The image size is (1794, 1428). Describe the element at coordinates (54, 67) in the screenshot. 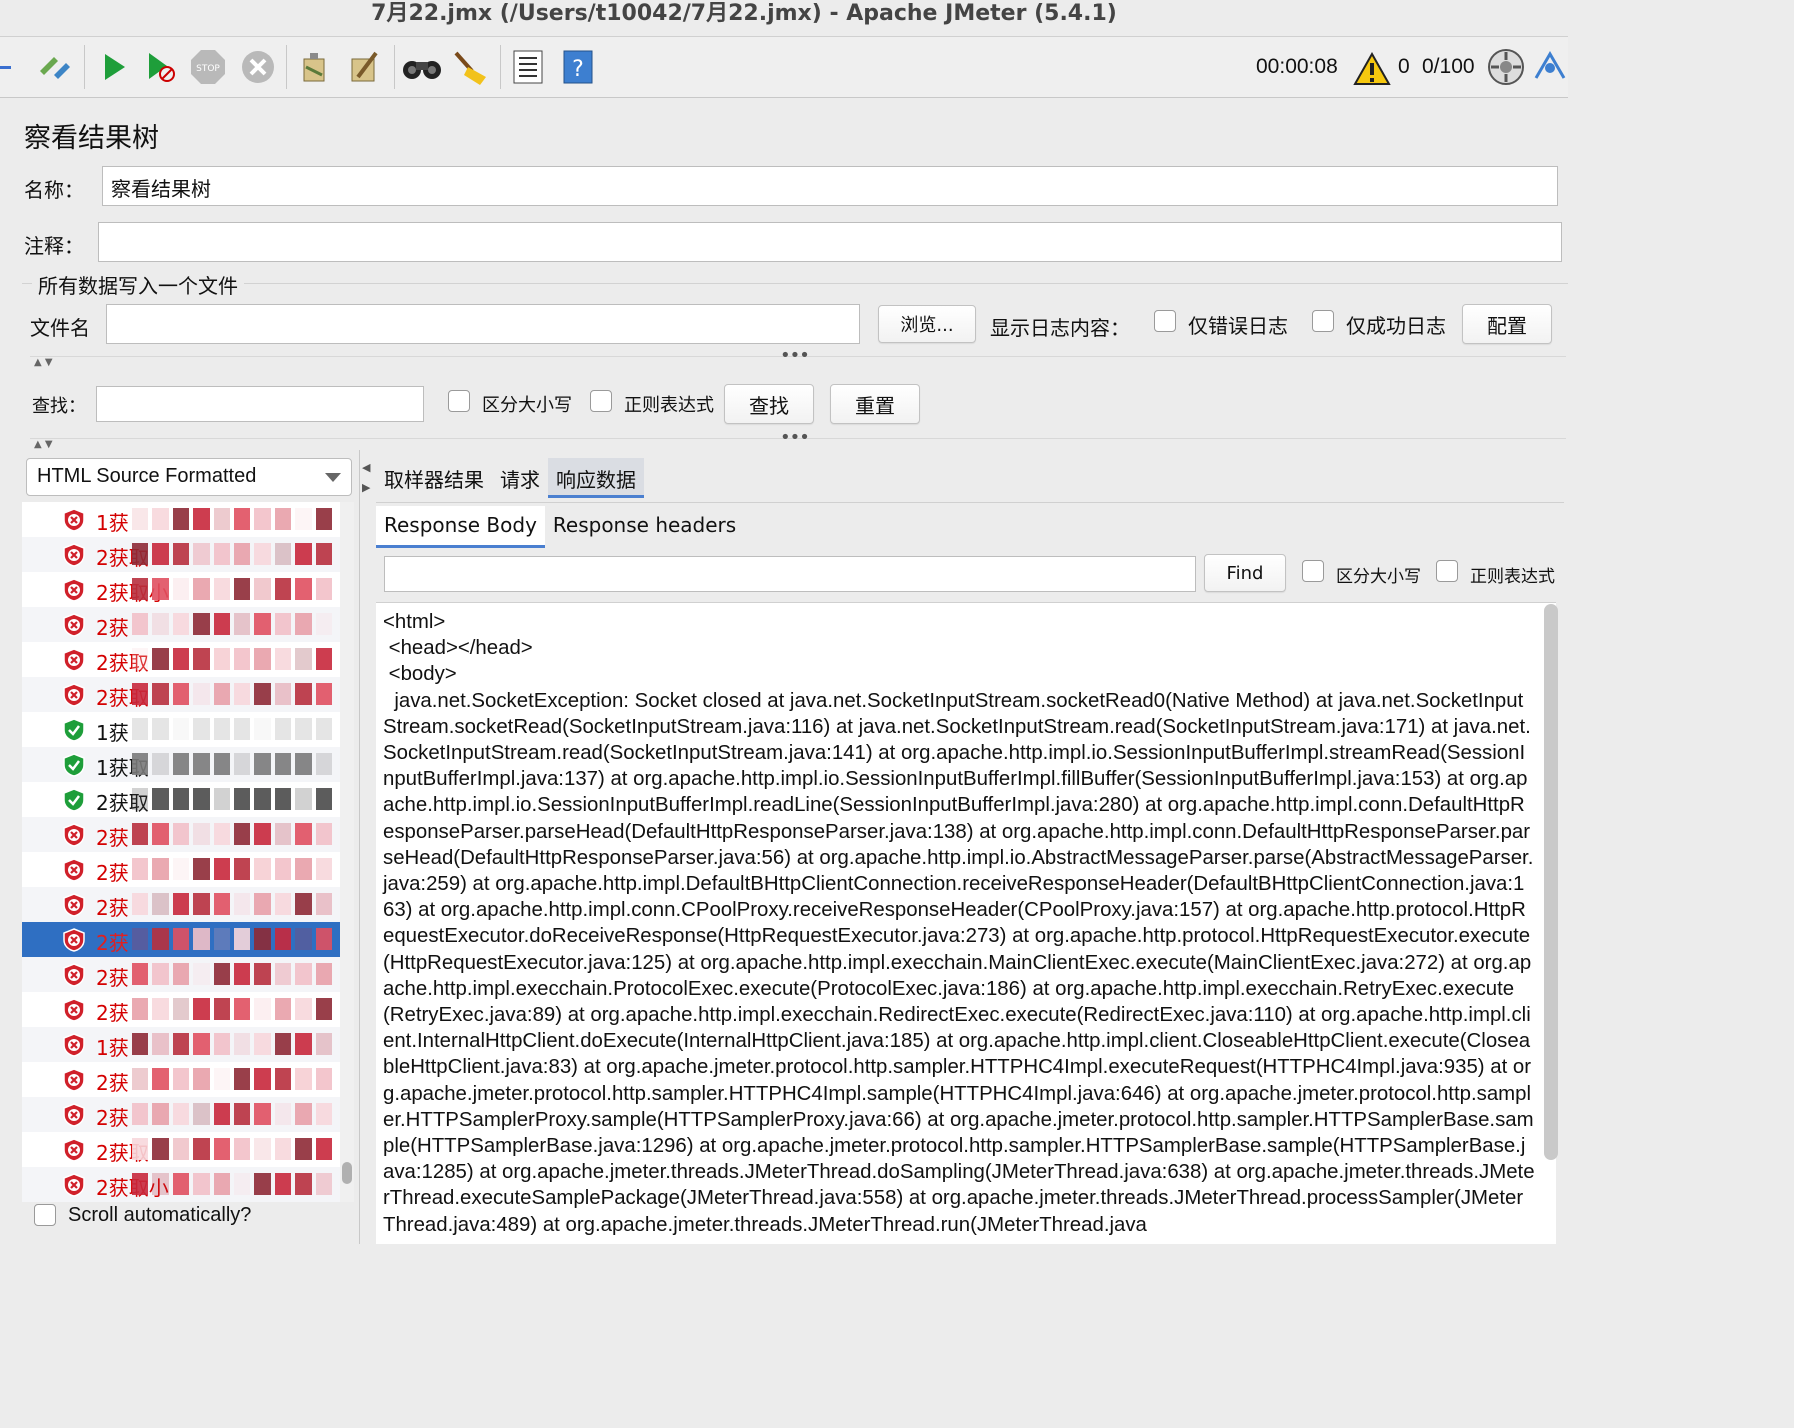

I see `toggle-icon` at that location.